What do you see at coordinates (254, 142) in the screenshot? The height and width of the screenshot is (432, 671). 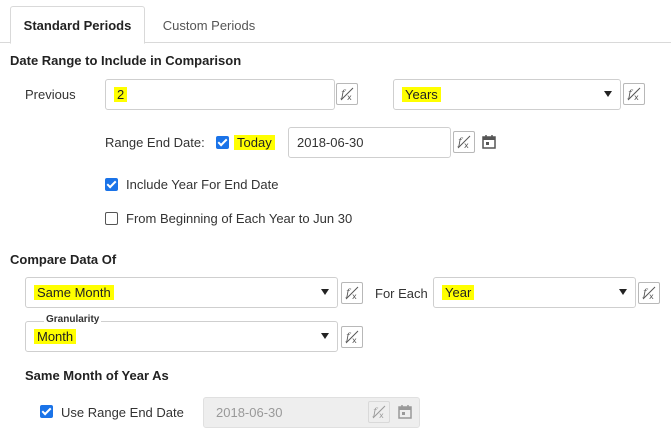 I see `today-label: Today` at bounding box center [254, 142].